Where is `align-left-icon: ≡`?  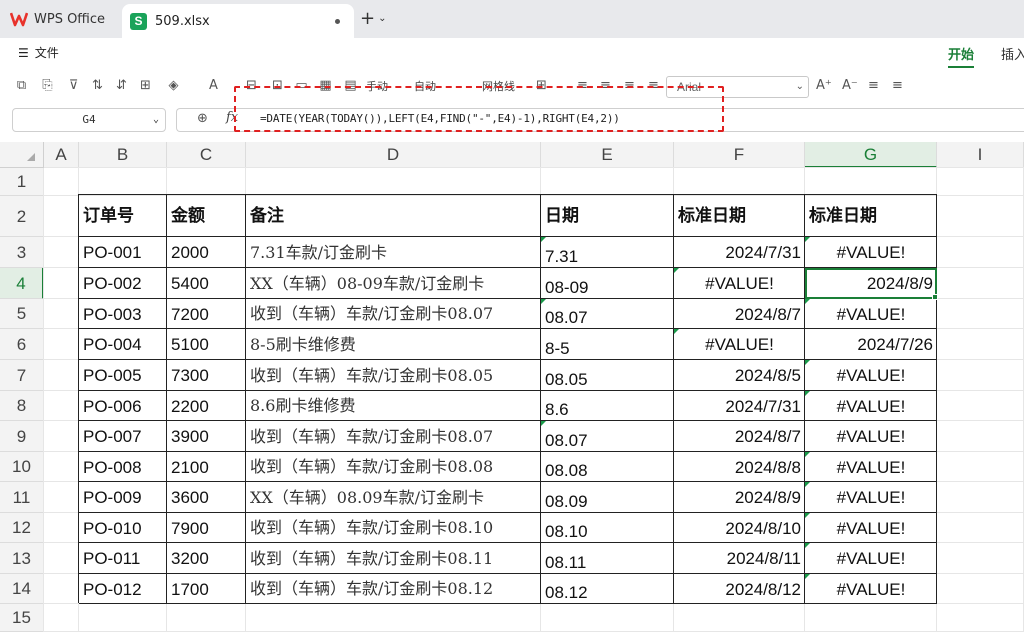
align-left-icon: ≡ is located at coordinates (605, 85).